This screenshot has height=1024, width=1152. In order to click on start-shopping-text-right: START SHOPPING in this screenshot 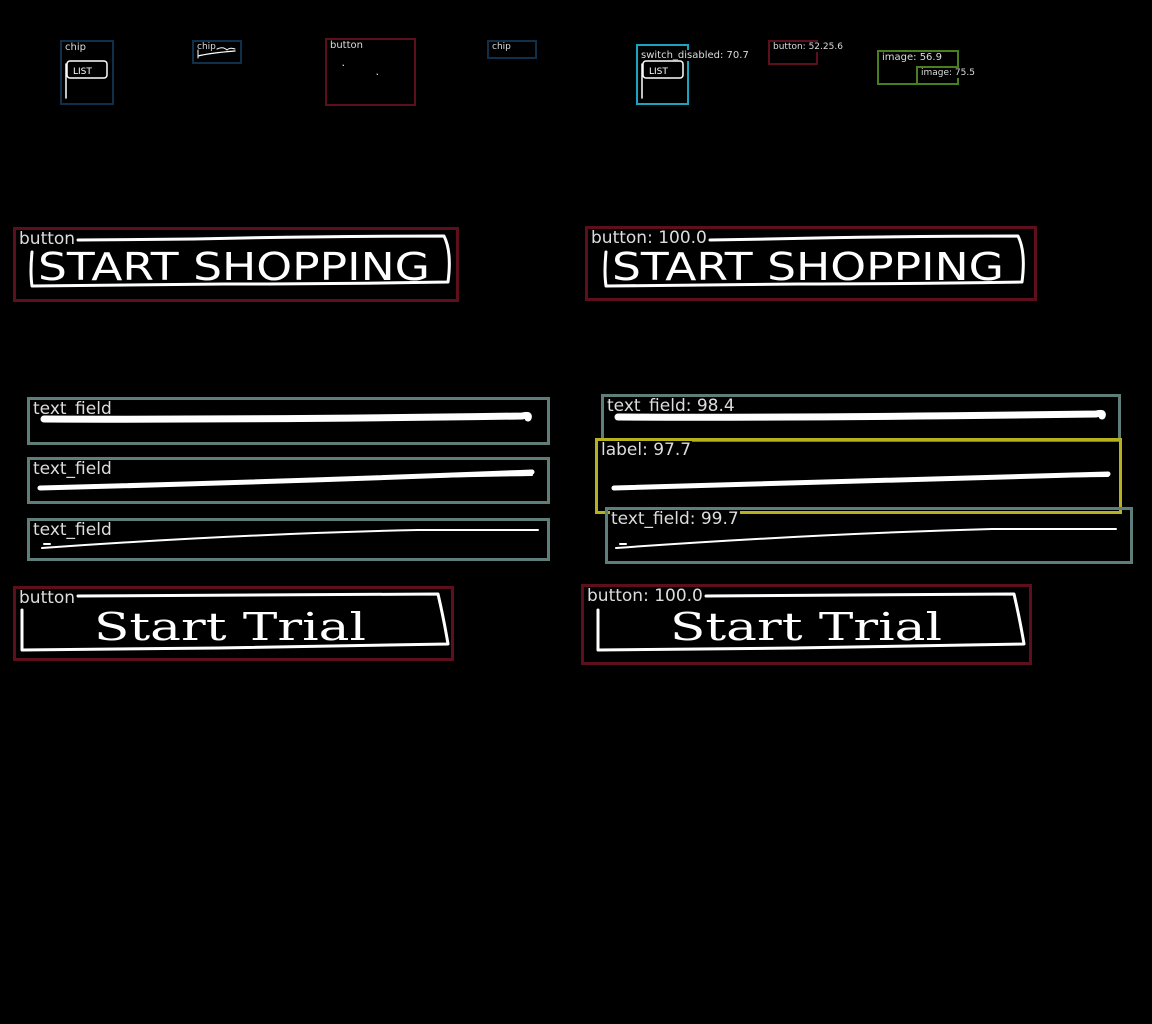, I will do `click(808, 267)`.